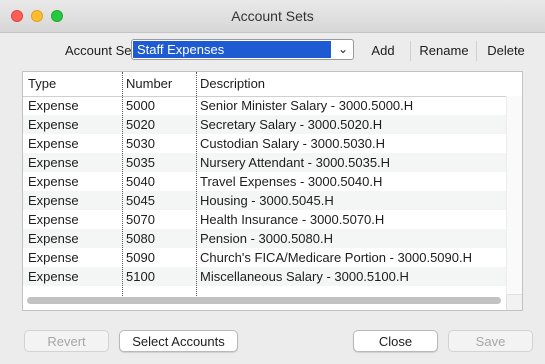 The width and height of the screenshot is (545, 364). What do you see at coordinates (267, 200) in the screenshot?
I see `cell-description: Housing - 3000.5045.H` at bounding box center [267, 200].